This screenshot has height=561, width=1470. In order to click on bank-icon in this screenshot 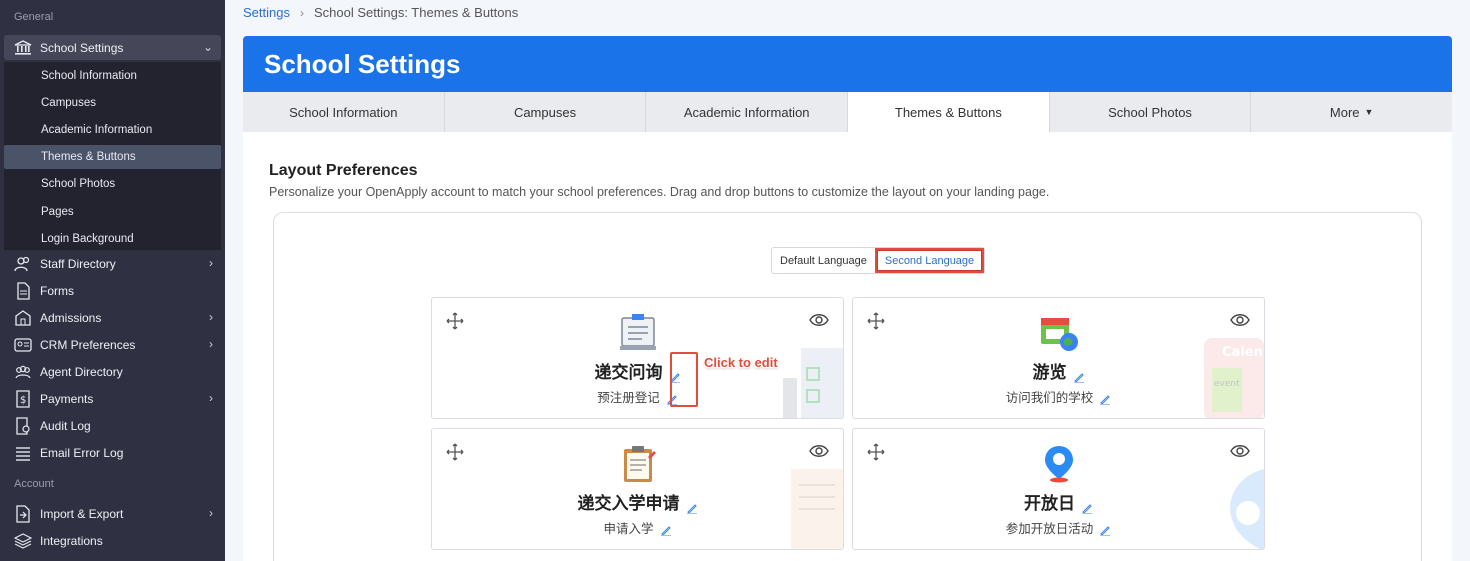, I will do `click(23, 48)`.